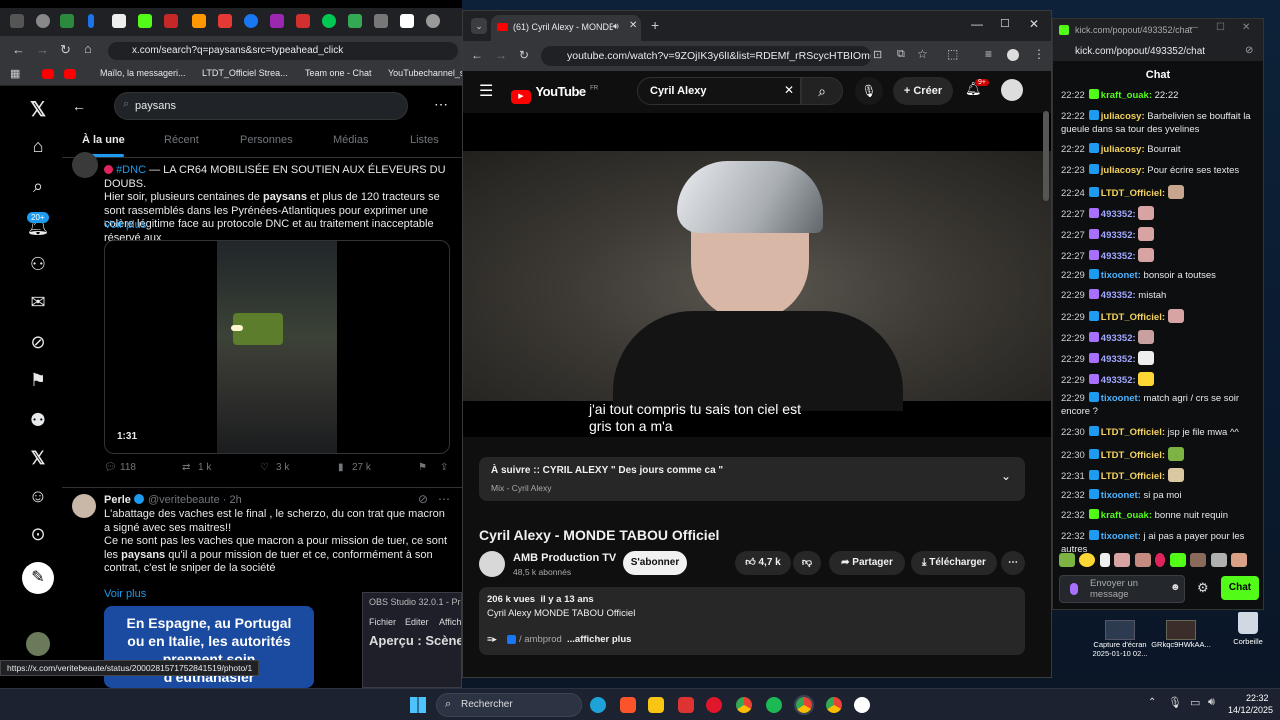  Describe the element at coordinates (877, 54) in the screenshot. I see `lens-icon: ⊡` at that location.